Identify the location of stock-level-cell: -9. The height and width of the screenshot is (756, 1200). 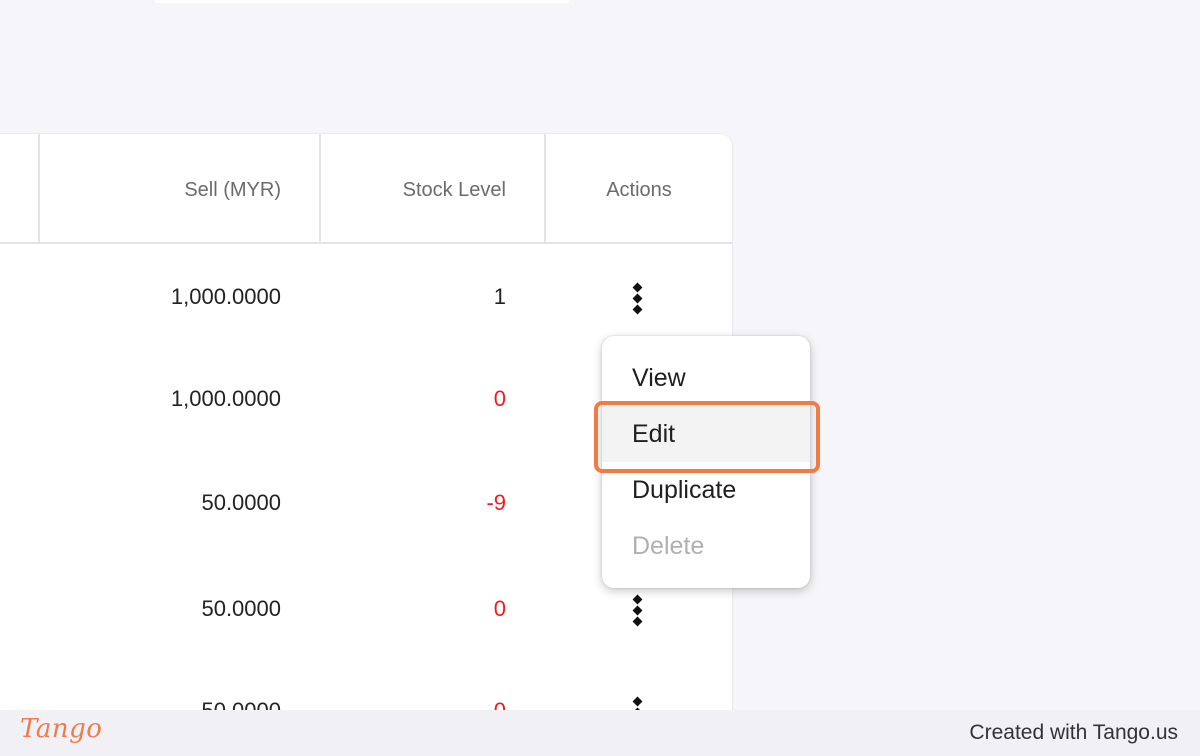
(496, 502).